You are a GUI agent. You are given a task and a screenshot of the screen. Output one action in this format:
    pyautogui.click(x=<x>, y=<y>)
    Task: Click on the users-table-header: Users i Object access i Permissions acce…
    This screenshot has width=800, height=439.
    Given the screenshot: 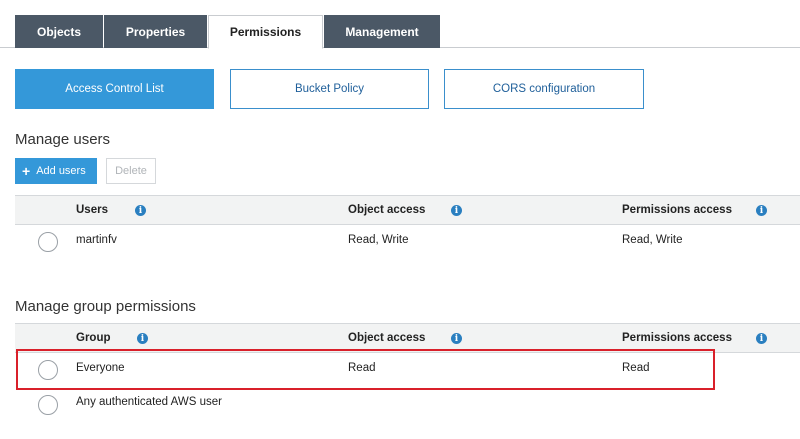 What is the action you would take?
    pyautogui.click(x=407, y=210)
    